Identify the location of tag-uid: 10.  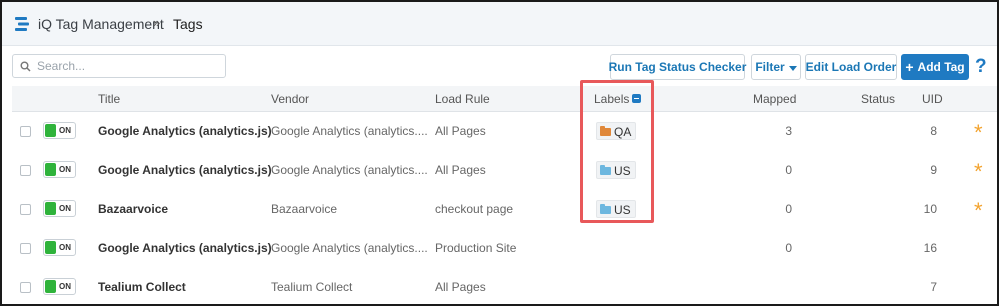
(930, 209).